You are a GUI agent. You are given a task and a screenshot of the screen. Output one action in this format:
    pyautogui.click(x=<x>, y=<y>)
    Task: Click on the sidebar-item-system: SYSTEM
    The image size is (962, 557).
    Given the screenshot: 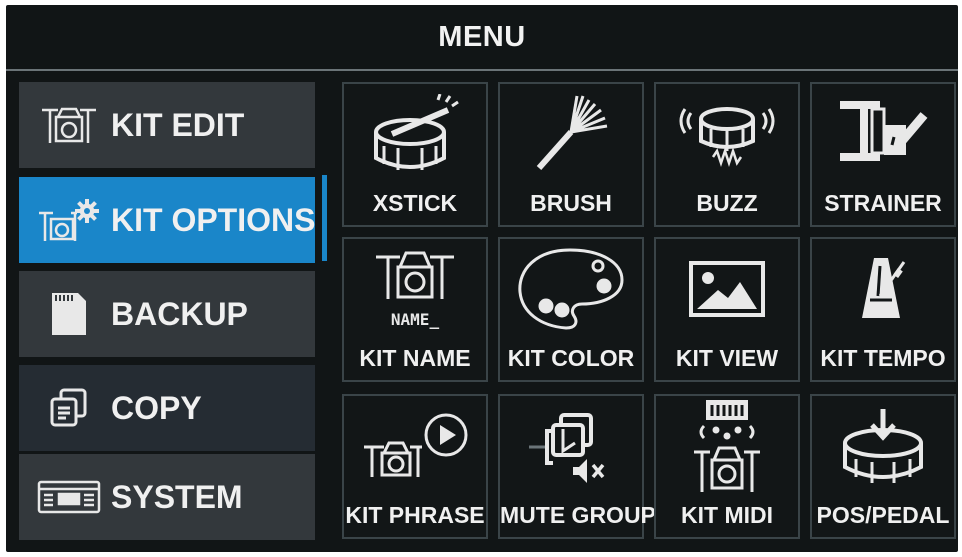 What is the action you would take?
    pyautogui.click(x=167, y=497)
    